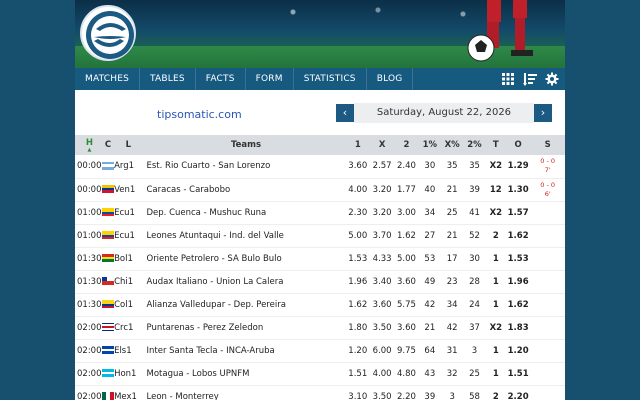 This screenshot has width=640, height=400. What do you see at coordinates (244, 373) in the screenshot?
I see `match-teams: Motagua - Lobos UPNFM` at bounding box center [244, 373].